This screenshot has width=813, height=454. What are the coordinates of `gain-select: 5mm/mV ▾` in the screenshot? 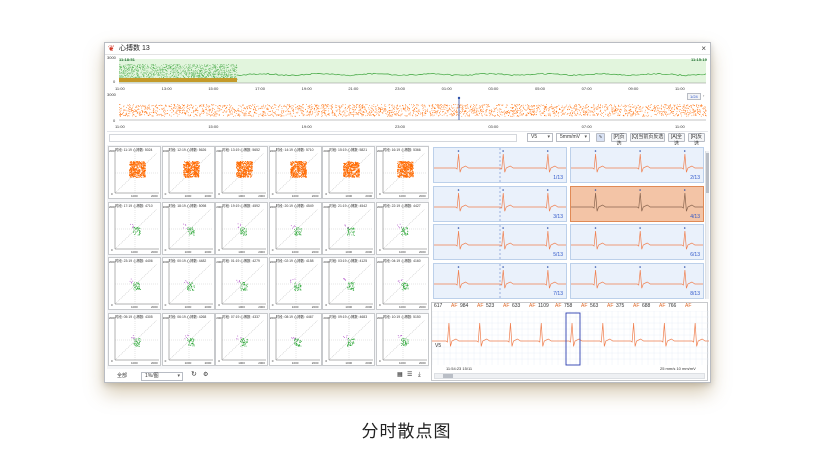 It's located at (573, 137).